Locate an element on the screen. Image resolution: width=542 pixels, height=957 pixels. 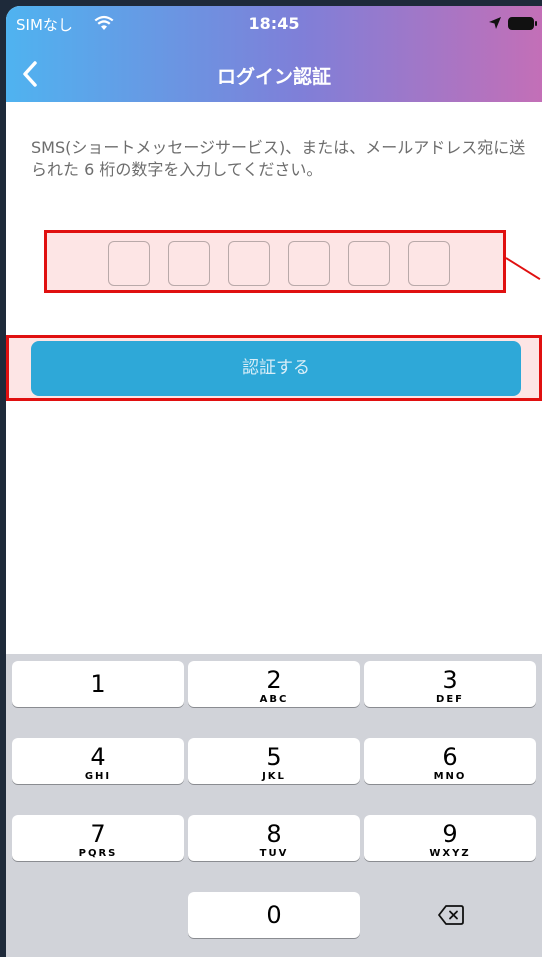
key-digit: 6 is located at coordinates (450, 757).